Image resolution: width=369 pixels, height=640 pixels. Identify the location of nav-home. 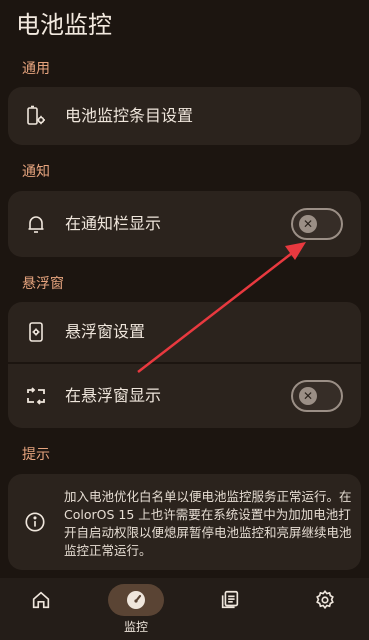
(41, 600).